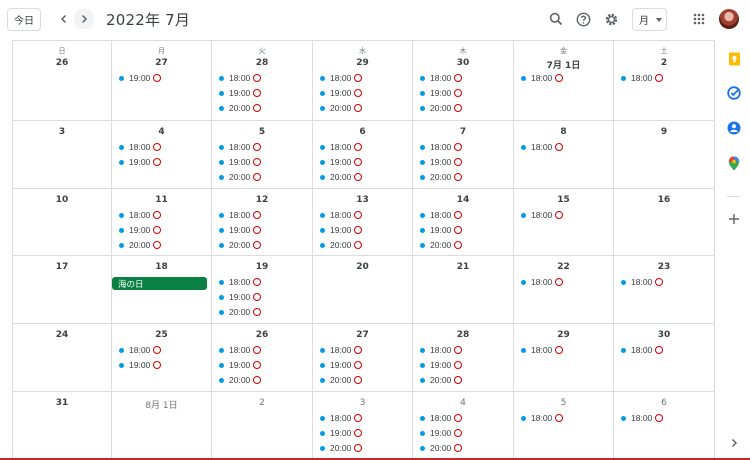  Describe the element at coordinates (463, 155) in the screenshot. I see `day-cell: 7 18:00 19:00 20:00` at that location.